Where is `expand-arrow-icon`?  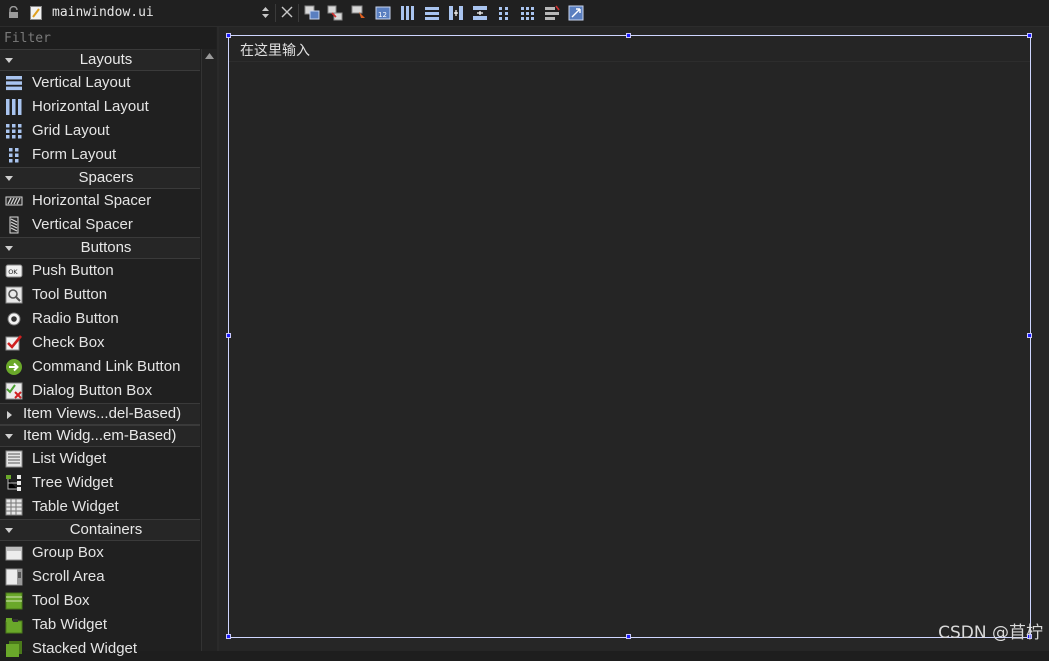
expand-arrow-icon is located at coordinates (9, 415).